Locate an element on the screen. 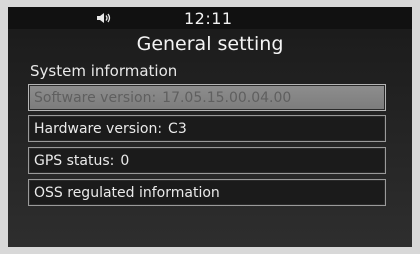  page-title: General setting is located at coordinates (210, 44).